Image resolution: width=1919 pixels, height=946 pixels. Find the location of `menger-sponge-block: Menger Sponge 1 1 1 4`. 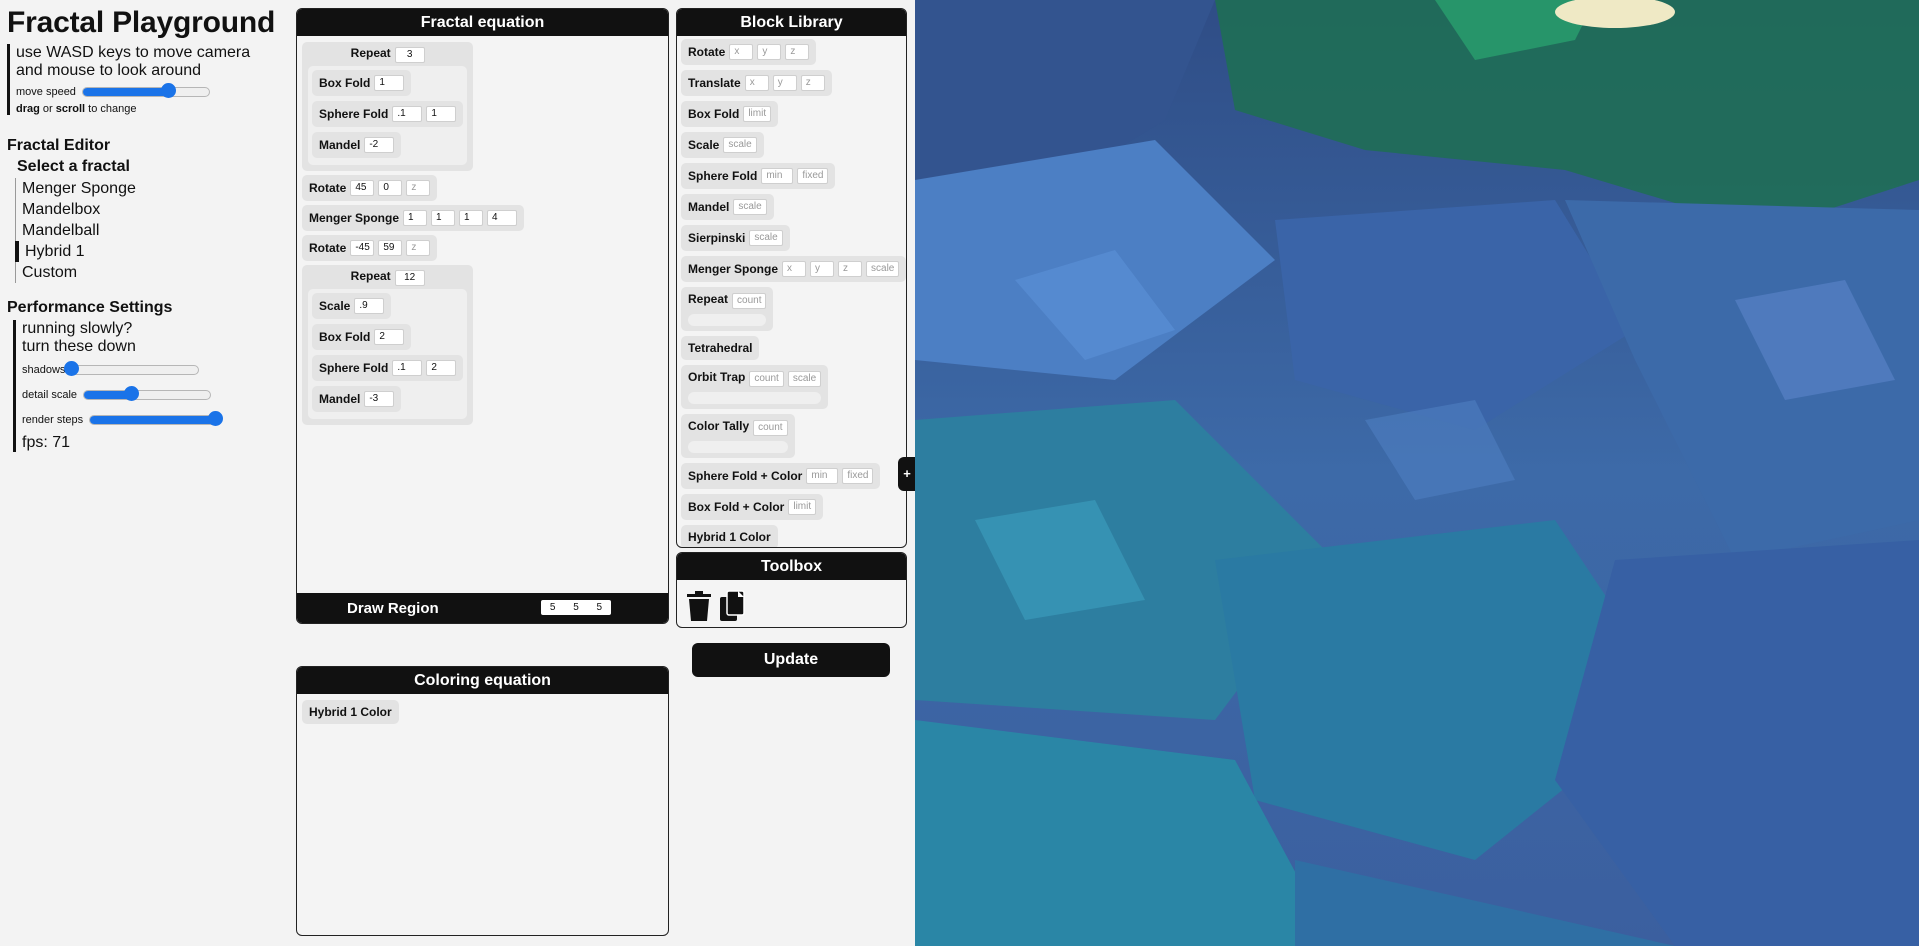

menger-sponge-block: Menger Sponge 1 1 1 4 is located at coordinates (413, 218).